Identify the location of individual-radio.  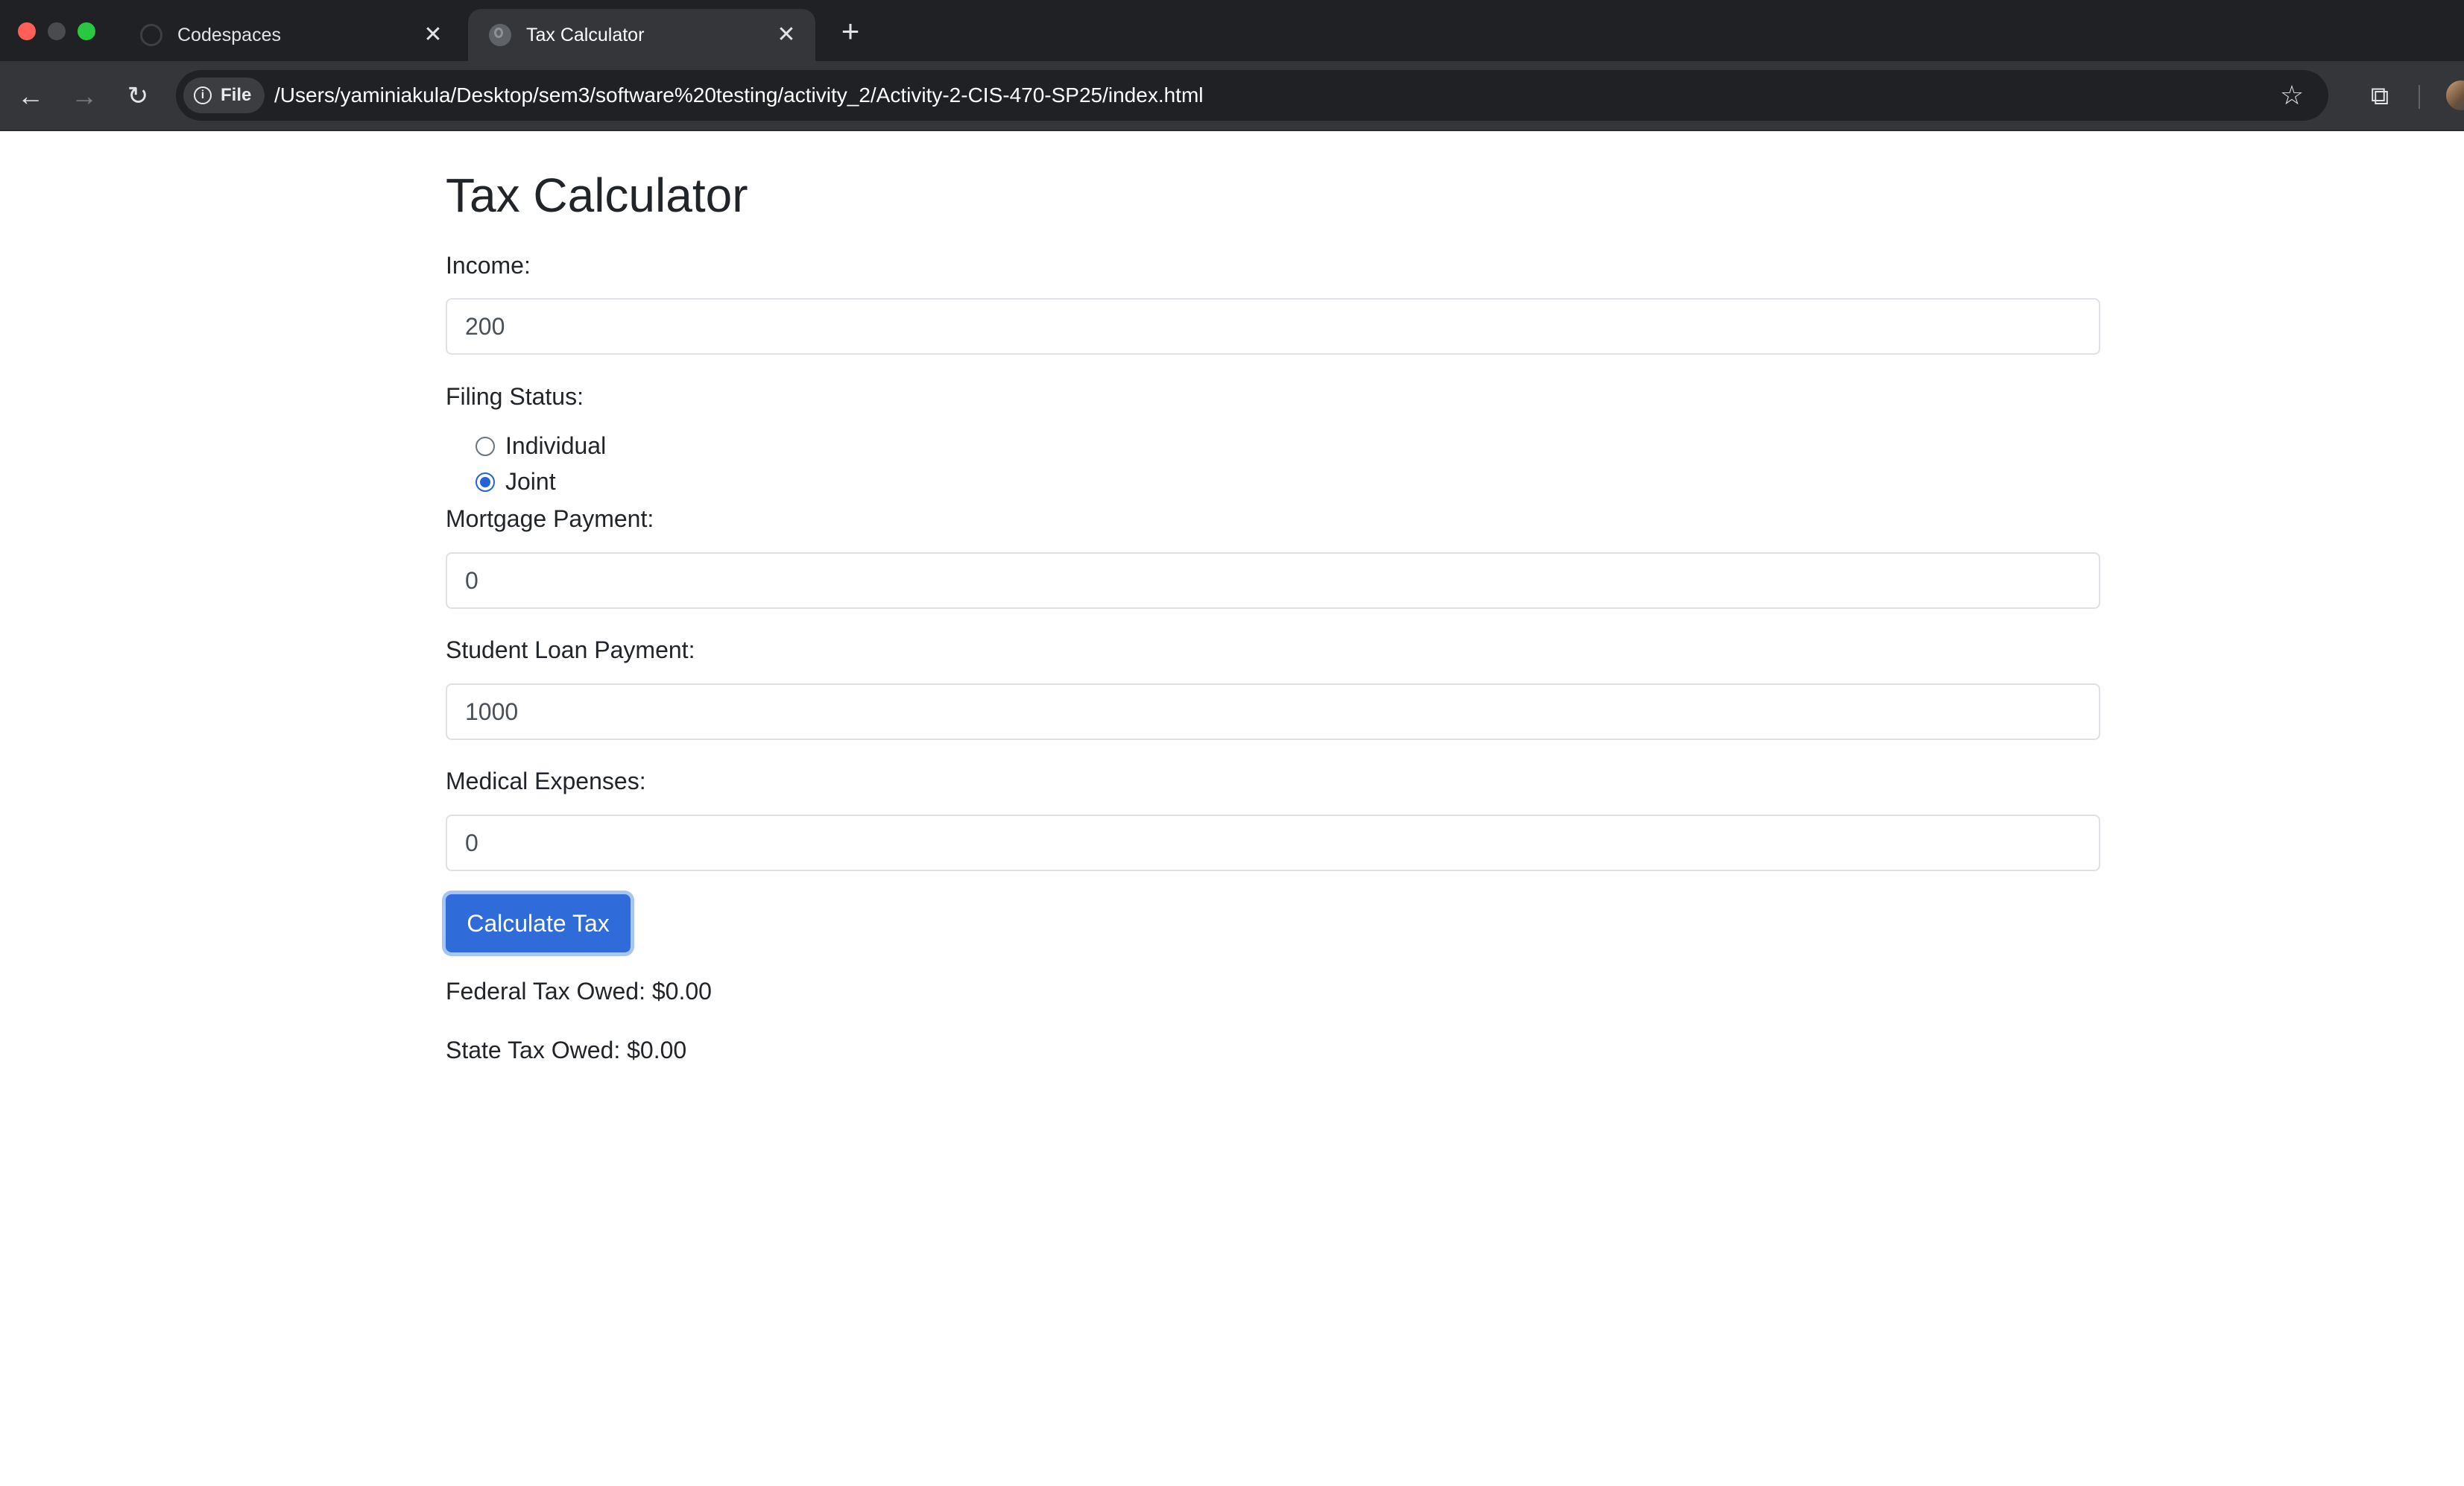
(486, 446).